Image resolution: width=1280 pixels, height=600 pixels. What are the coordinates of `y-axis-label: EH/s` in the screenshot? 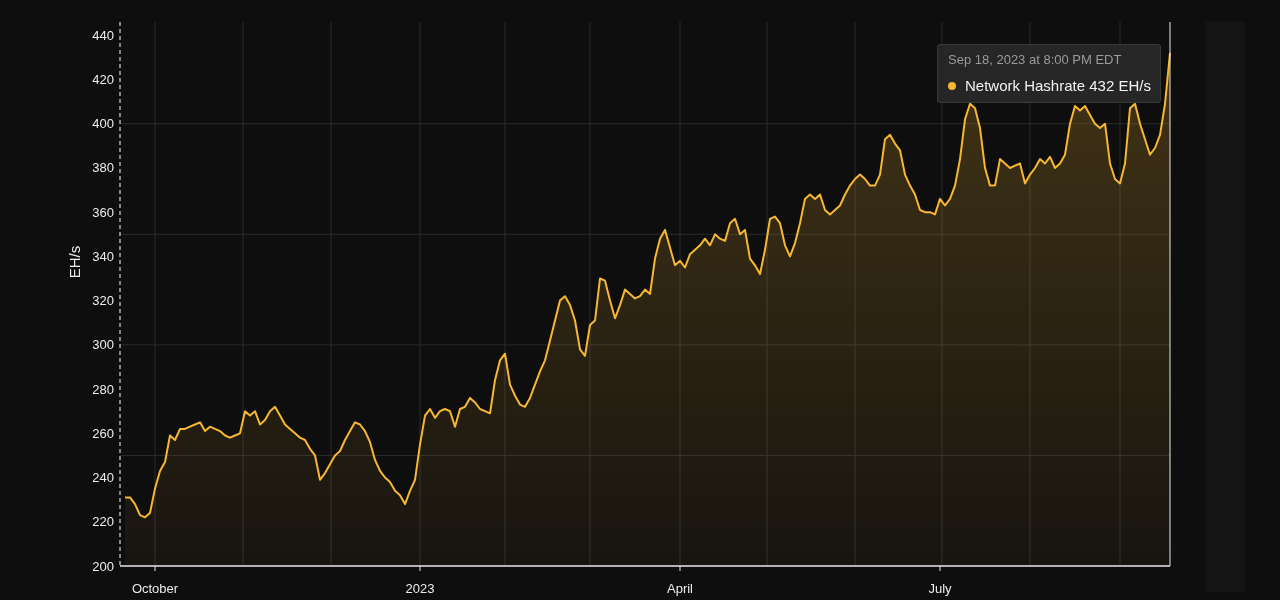 It's located at (74, 262).